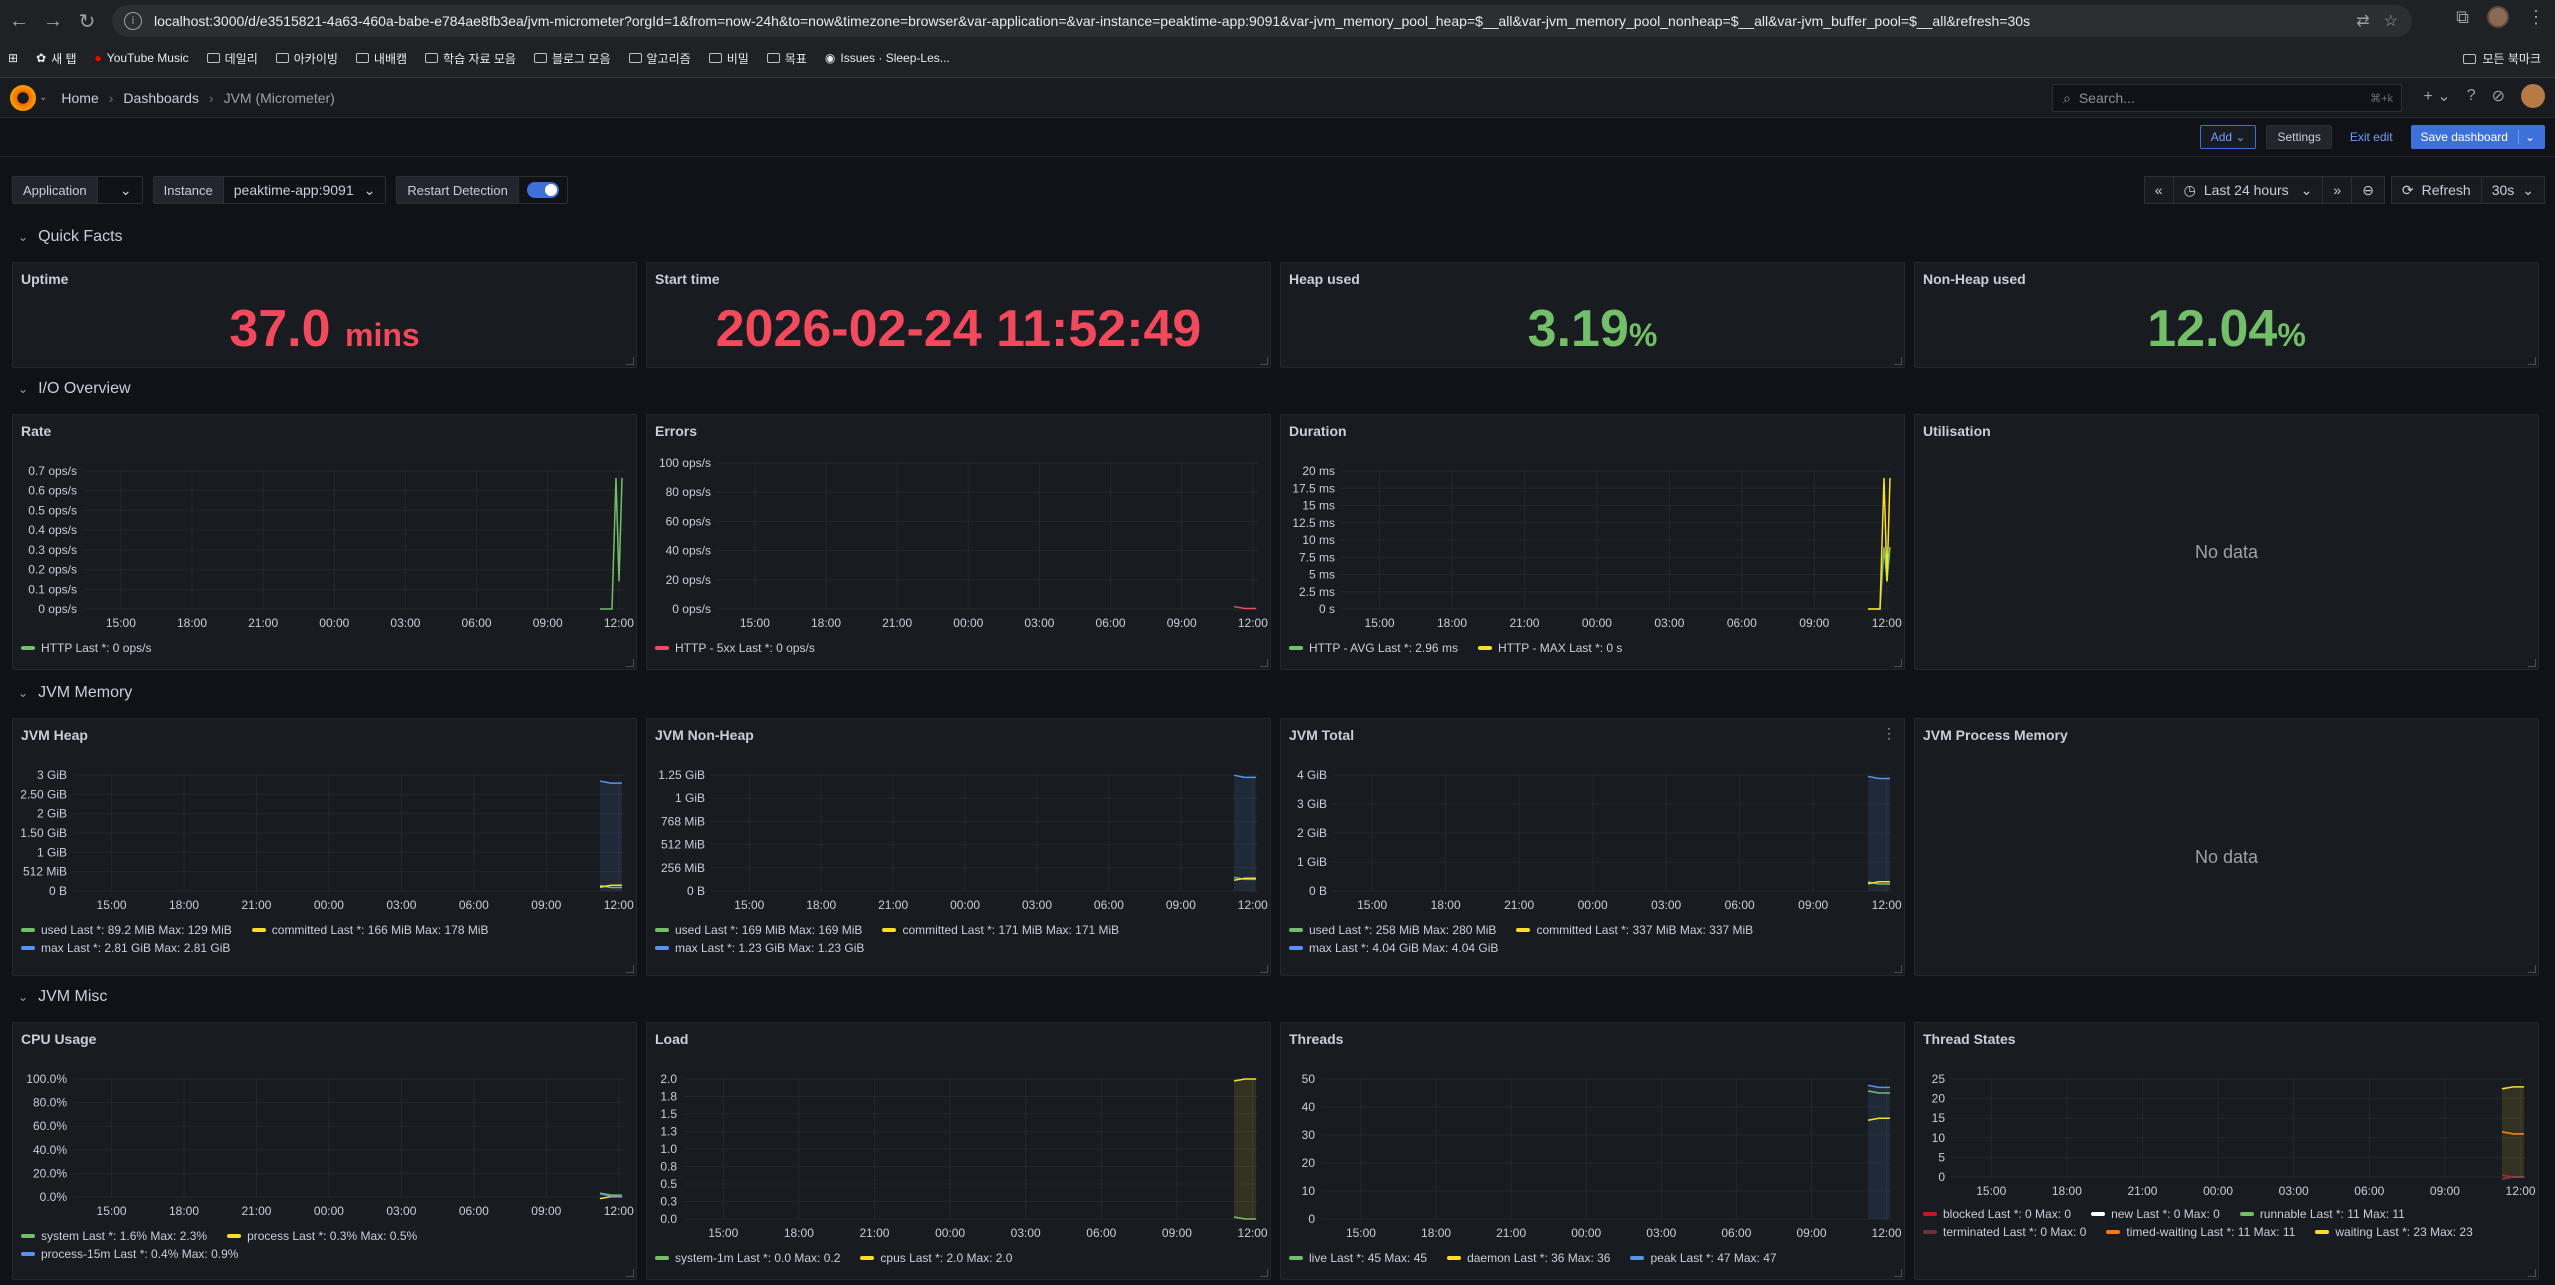 The image size is (2555, 1285). What do you see at coordinates (125, 948) in the screenshot?
I see `legend-item: max Last *: 2.81 GiB Max: 2.81 GiB` at bounding box center [125, 948].